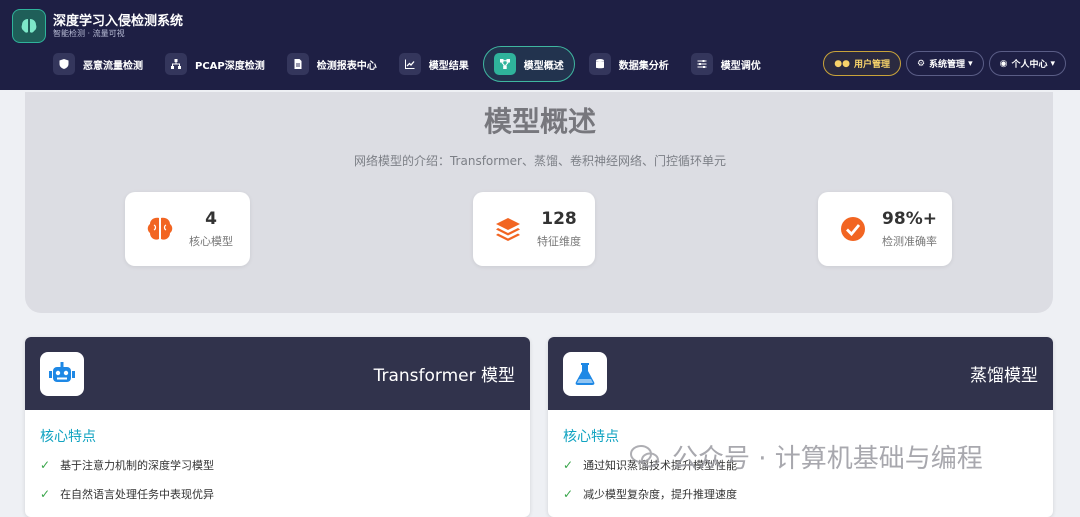 This screenshot has width=1080, height=517. Describe the element at coordinates (346, 66) in the screenshot. I see `nav-label: 检测报表中心` at that location.